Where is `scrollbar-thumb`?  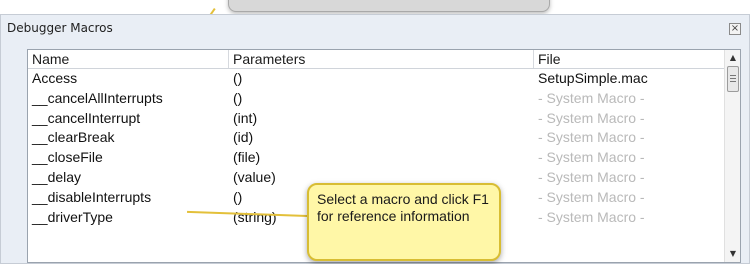
scrollbar-thumb is located at coordinates (733, 79).